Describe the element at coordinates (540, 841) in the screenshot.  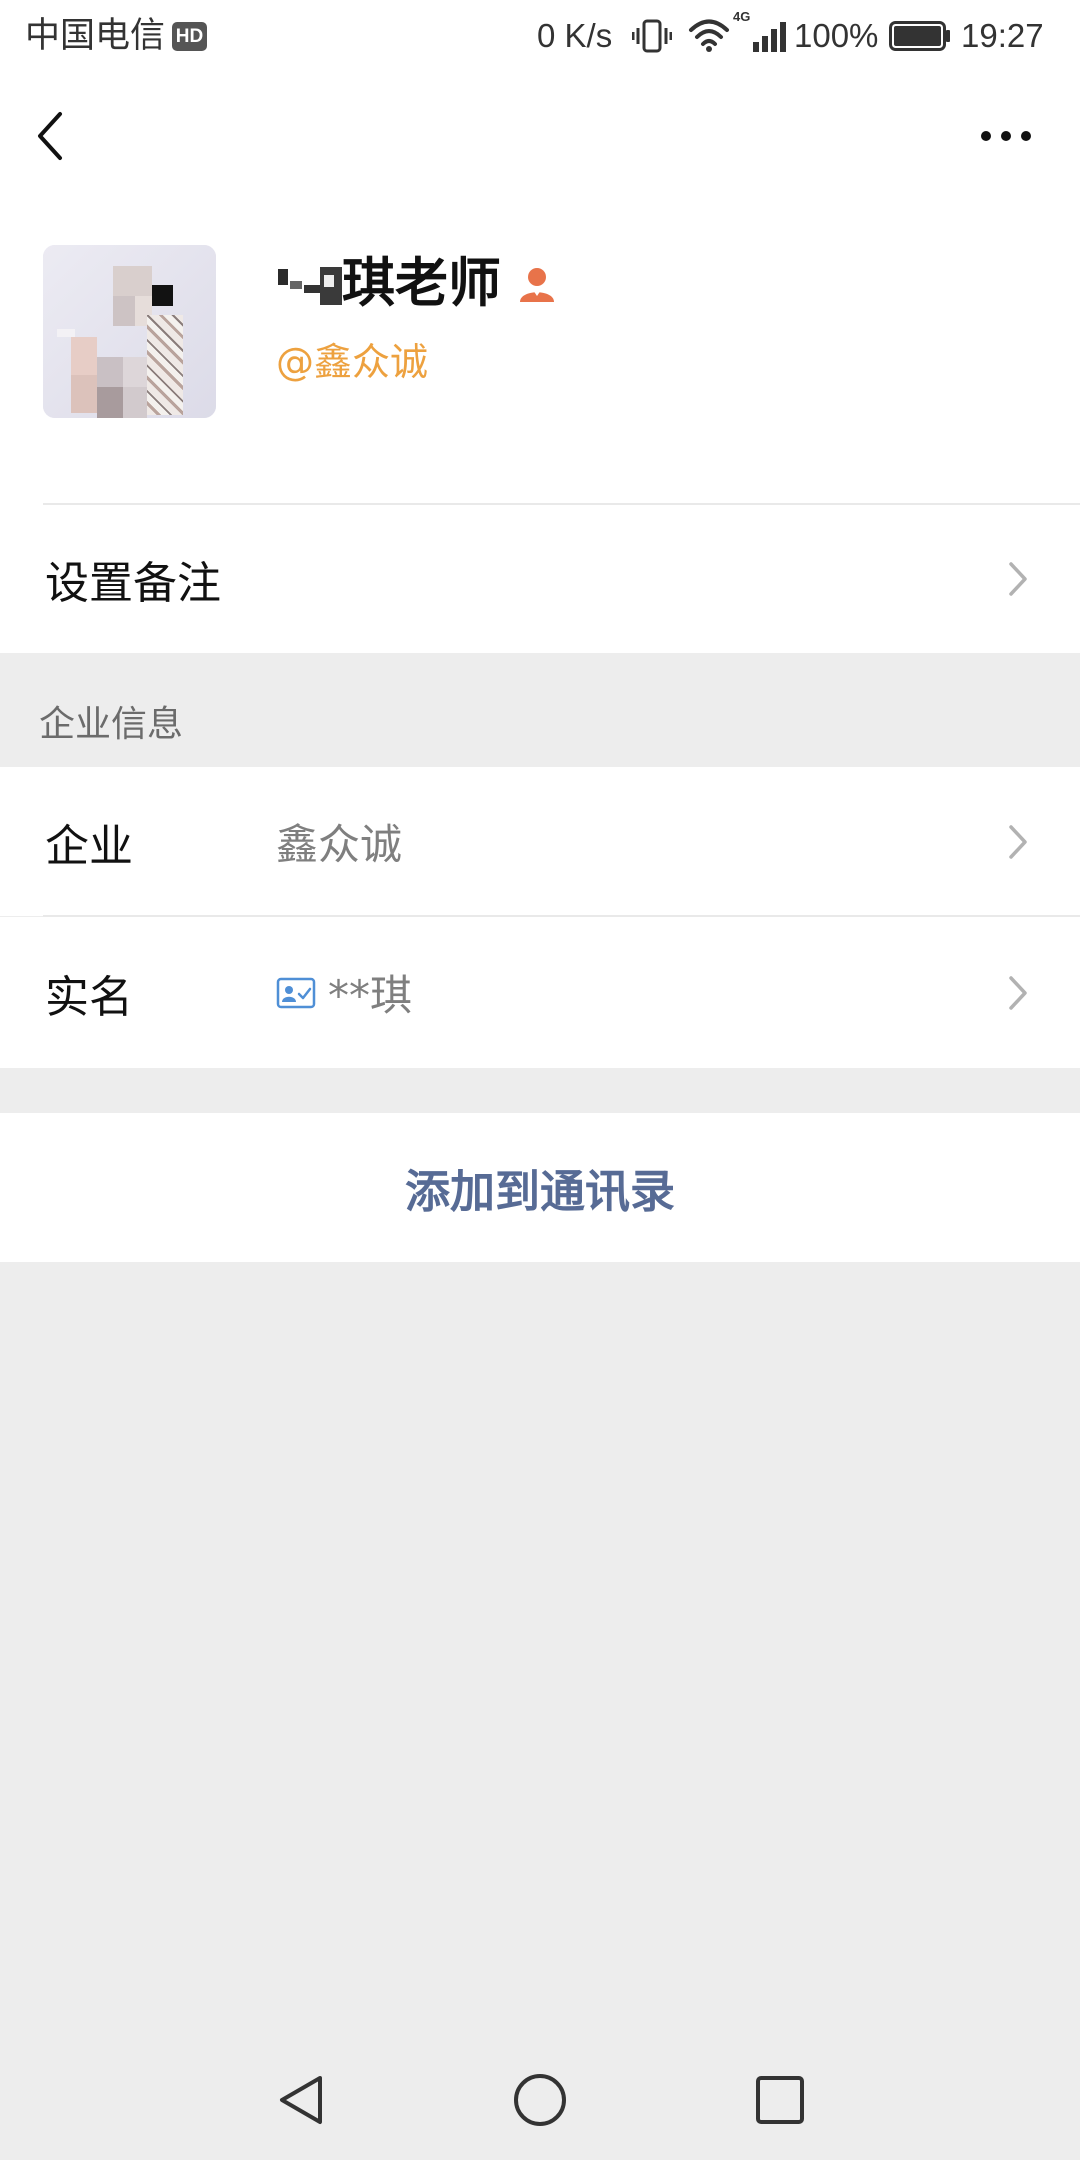
I see `company-row: 企业 鑫众诚` at that location.